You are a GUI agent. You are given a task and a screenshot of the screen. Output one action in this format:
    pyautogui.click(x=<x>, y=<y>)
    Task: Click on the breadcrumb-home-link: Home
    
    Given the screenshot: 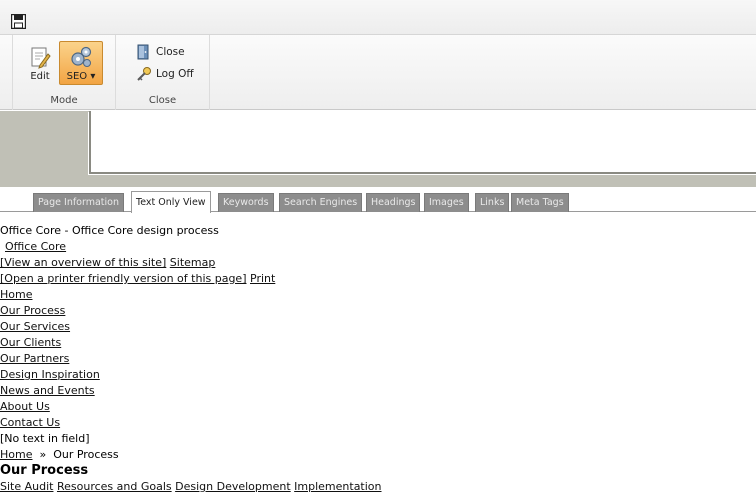 What is the action you would take?
    pyautogui.click(x=16, y=454)
    